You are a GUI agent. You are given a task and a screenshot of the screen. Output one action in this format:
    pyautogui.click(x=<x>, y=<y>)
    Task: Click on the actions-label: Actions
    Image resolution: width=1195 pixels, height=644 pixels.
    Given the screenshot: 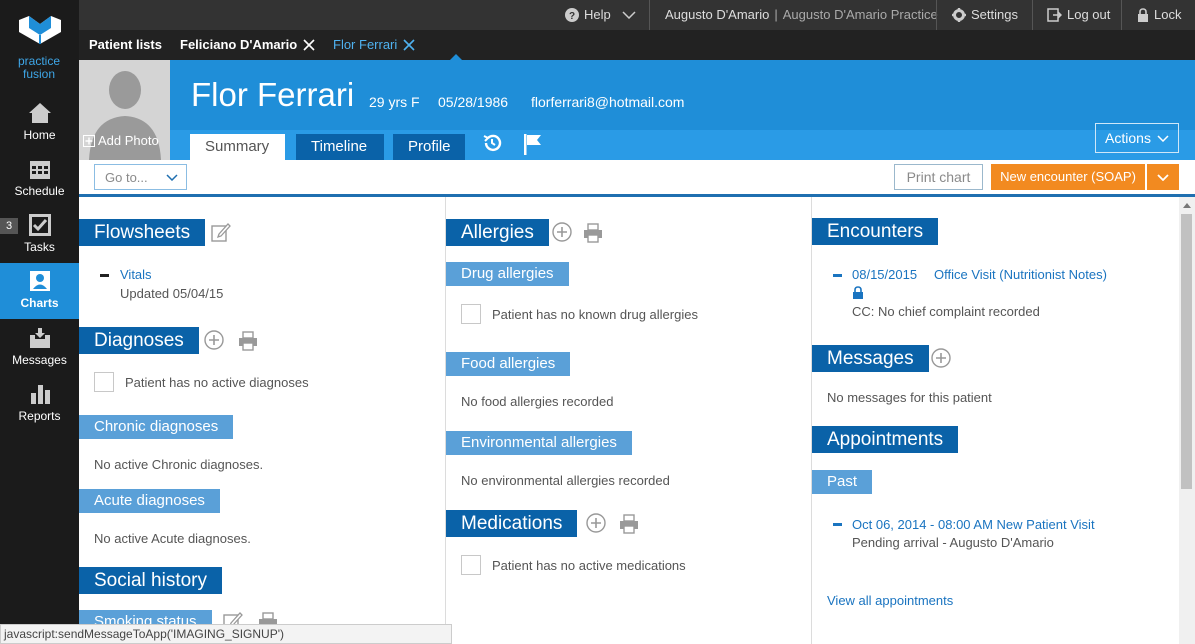 What is the action you would take?
    pyautogui.click(x=1128, y=138)
    